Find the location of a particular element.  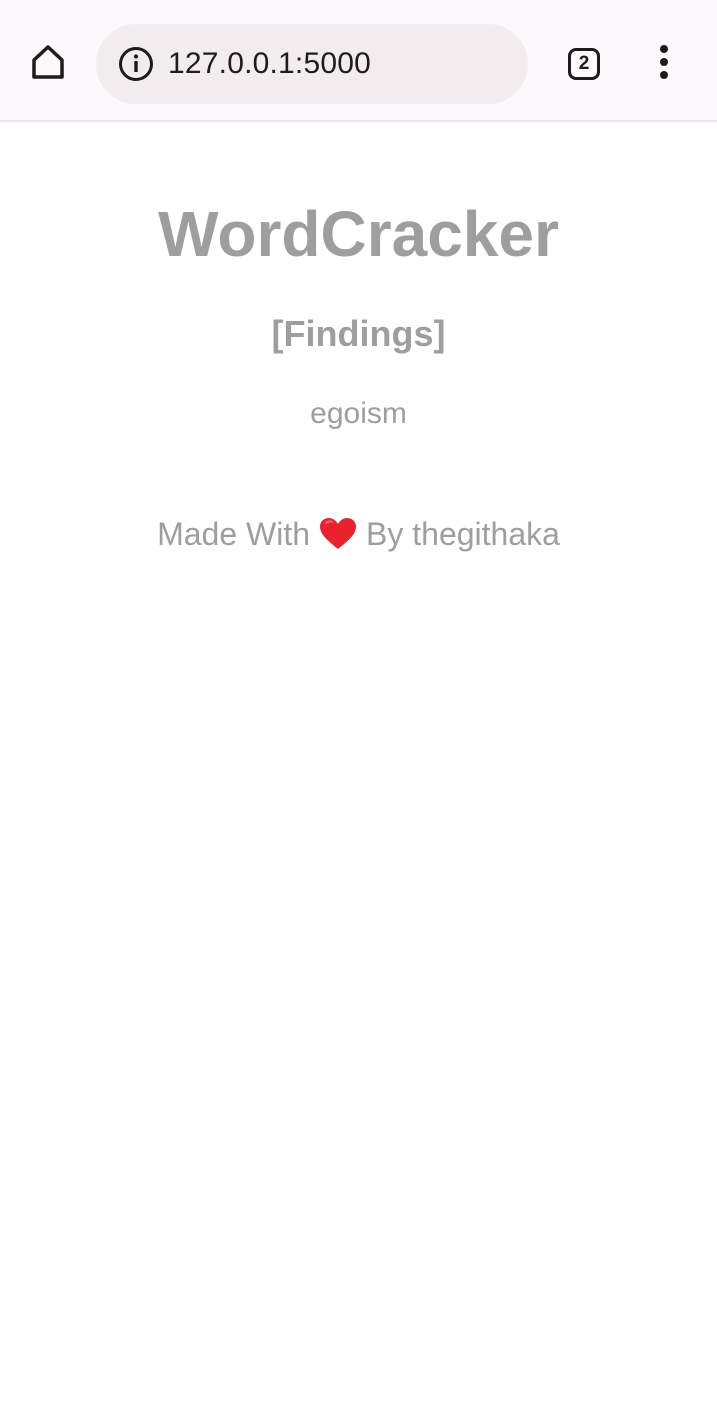

heart-icon is located at coordinates (338, 534).